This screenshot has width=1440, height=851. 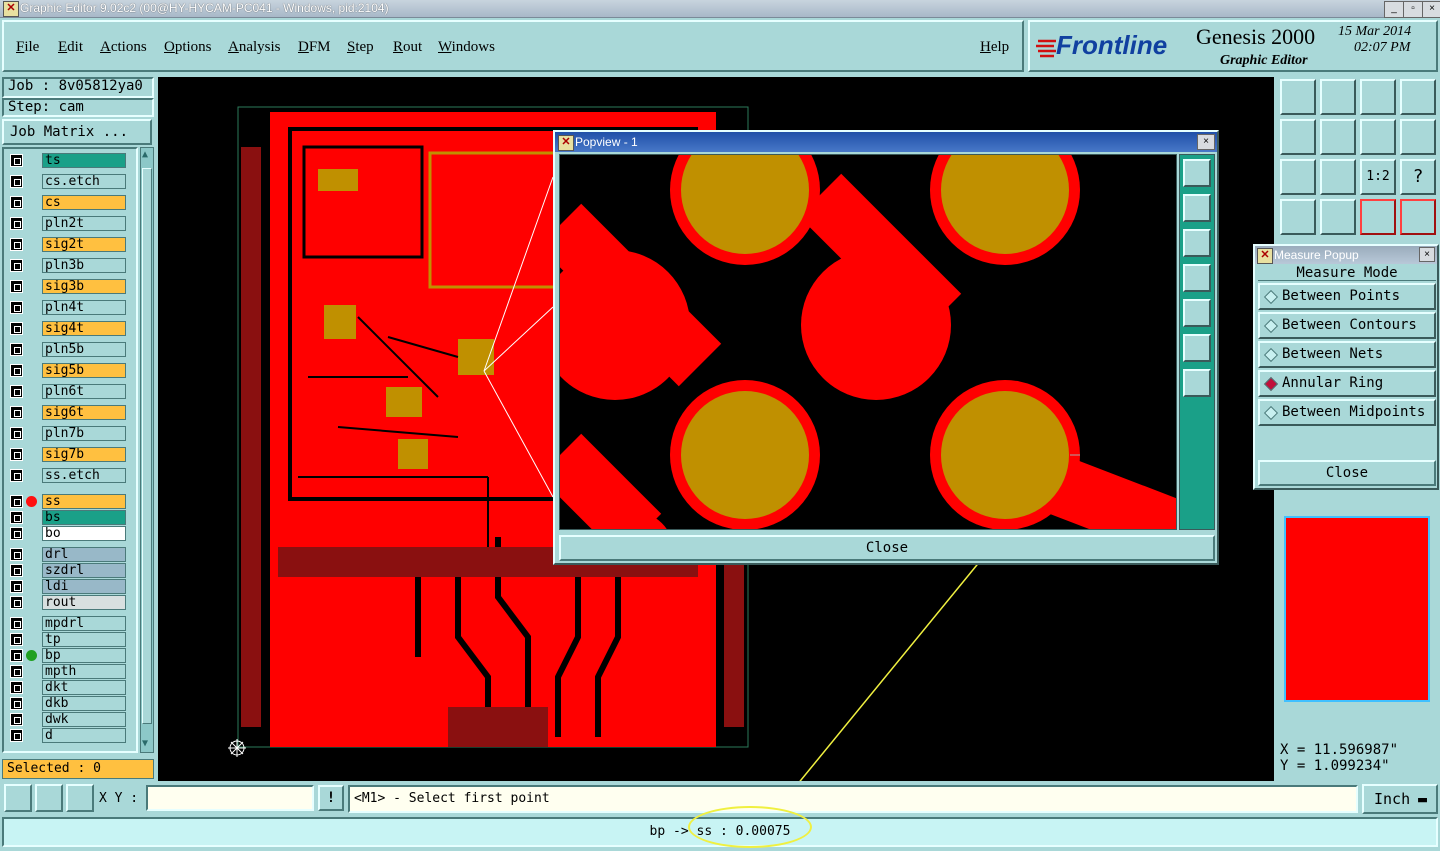 What do you see at coordinates (49, 798) in the screenshot?
I see `measure-tool-icon` at bounding box center [49, 798].